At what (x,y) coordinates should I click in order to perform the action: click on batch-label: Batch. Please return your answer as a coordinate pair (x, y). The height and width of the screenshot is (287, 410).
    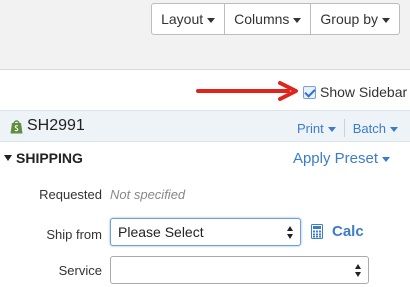
    Looking at the image, I should click on (369, 128).